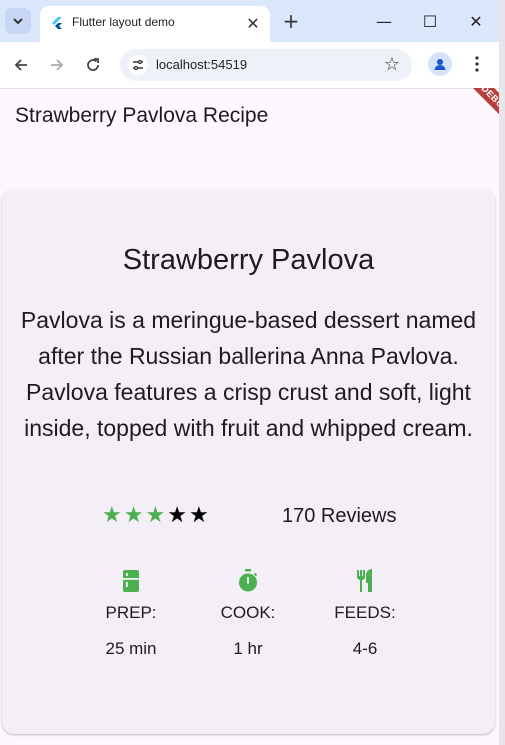  I want to click on browser-toolbar: localhost:54519 ☆, so click(252, 65).